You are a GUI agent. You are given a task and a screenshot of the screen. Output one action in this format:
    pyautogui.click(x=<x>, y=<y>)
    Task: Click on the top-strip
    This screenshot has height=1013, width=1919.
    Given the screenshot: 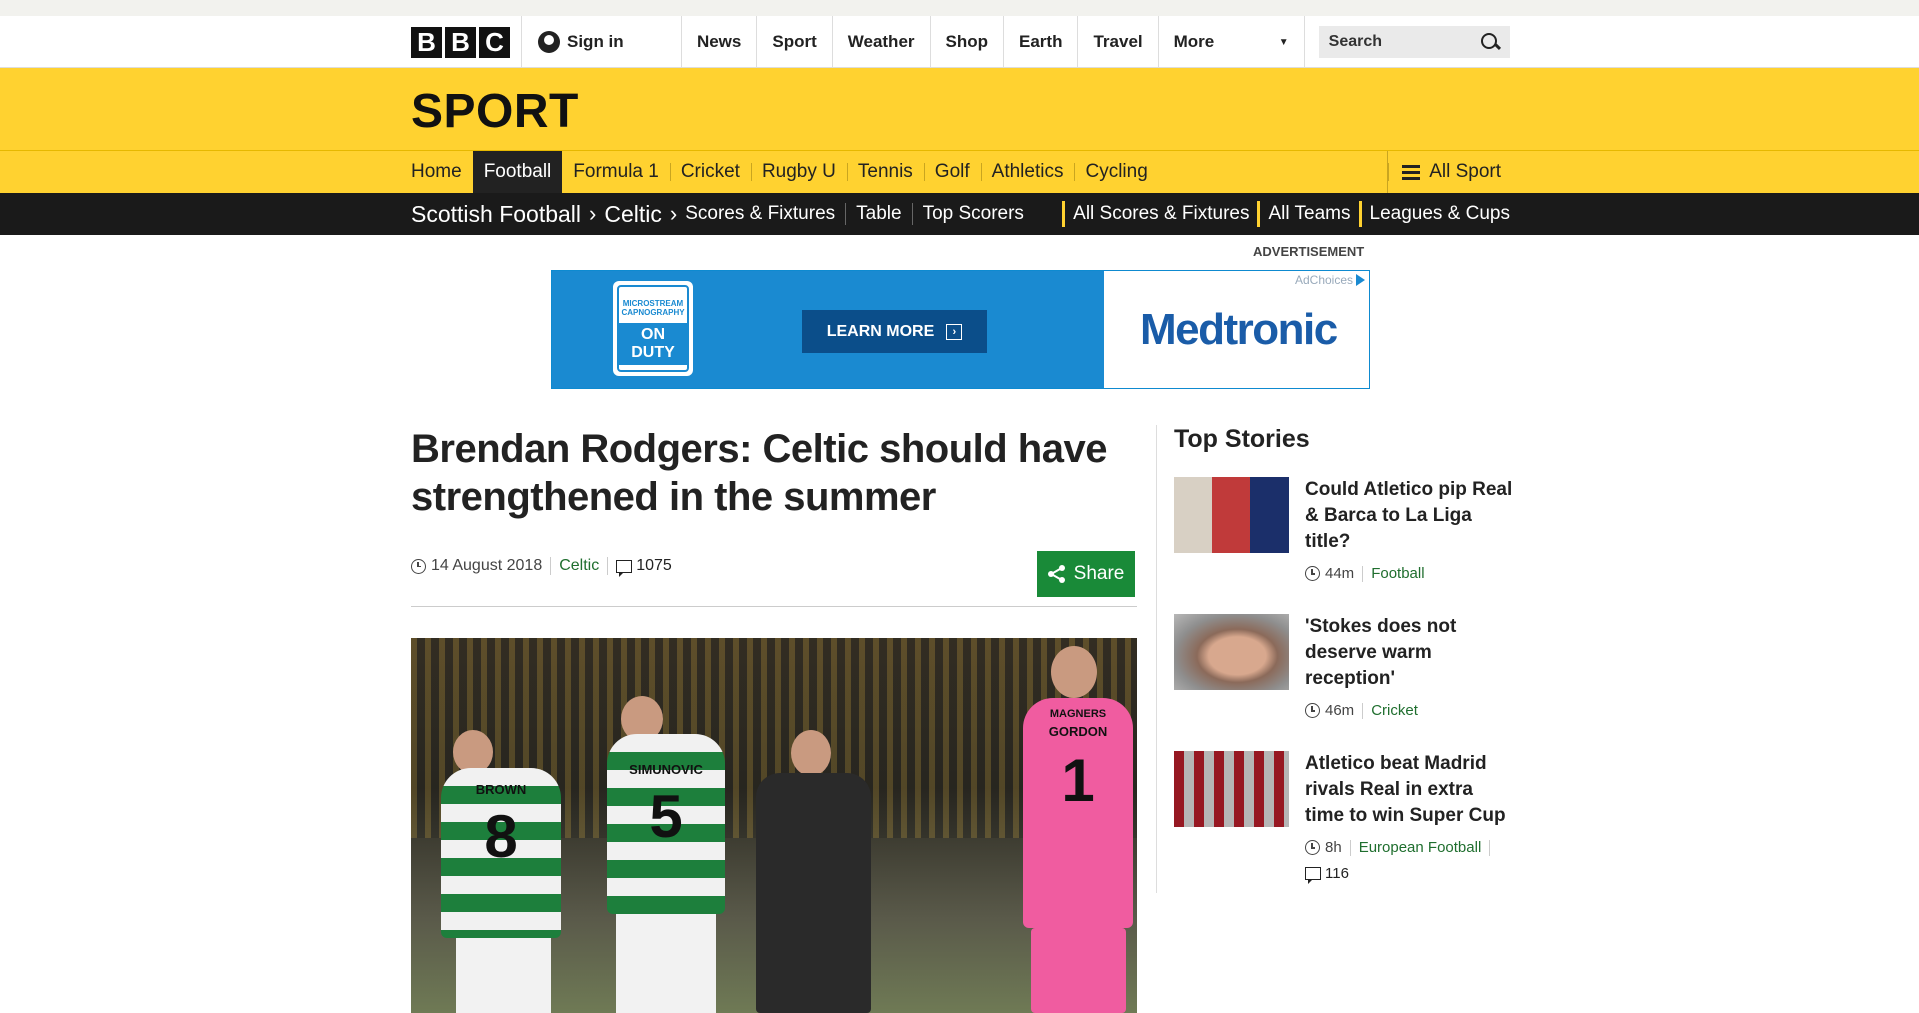 What is the action you would take?
    pyautogui.click(x=959, y=8)
    